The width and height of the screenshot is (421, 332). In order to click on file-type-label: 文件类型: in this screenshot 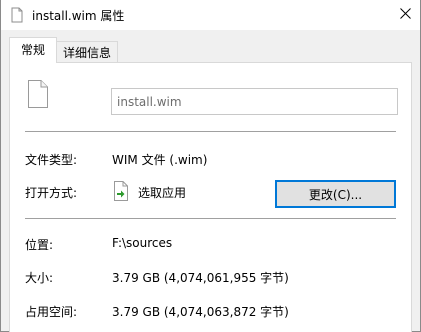, I will do `click(51, 160)`.